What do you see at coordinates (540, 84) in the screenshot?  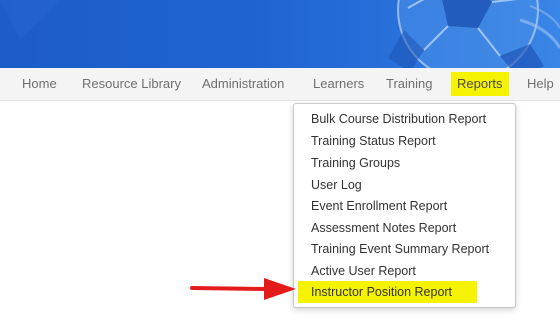 I see `nav-help: Help` at bounding box center [540, 84].